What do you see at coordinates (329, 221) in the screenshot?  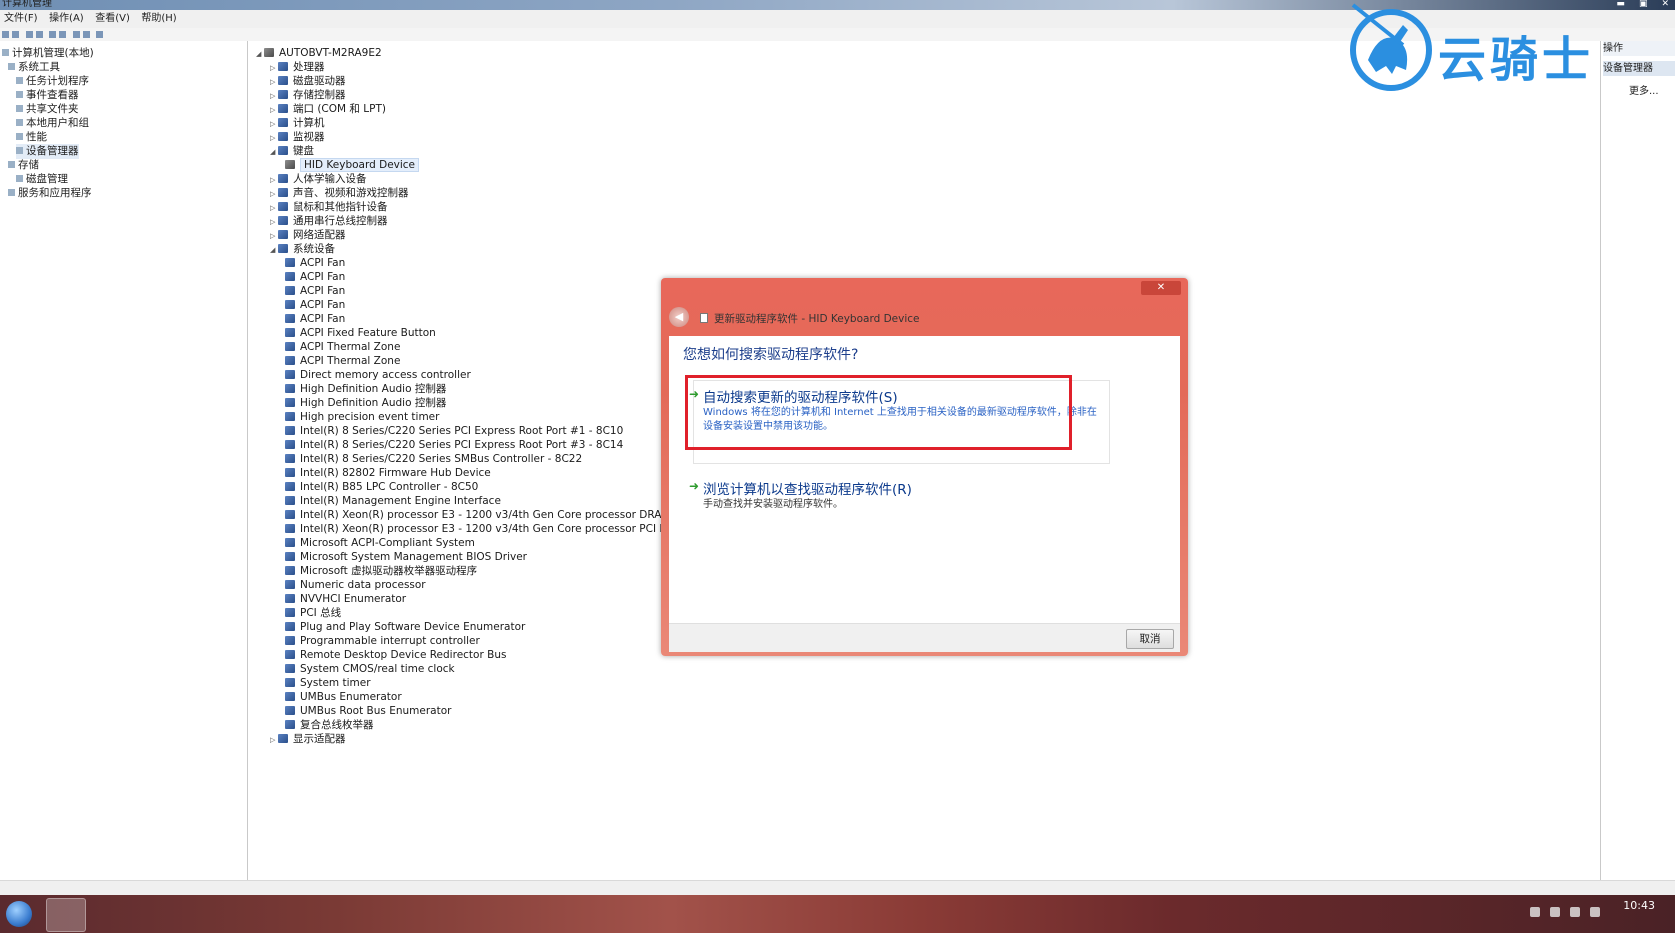 I see `device-category: ▷ 通用串行总线控制器` at bounding box center [329, 221].